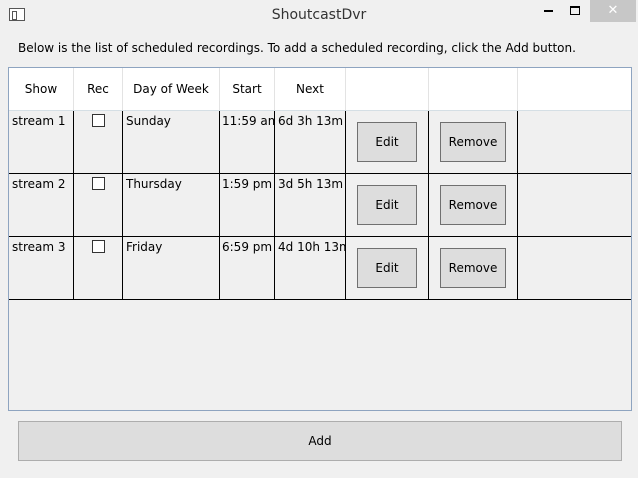 Image resolution: width=638 pixels, height=478 pixels. What do you see at coordinates (320, 441) in the screenshot?
I see `add-button: Add` at bounding box center [320, 441].